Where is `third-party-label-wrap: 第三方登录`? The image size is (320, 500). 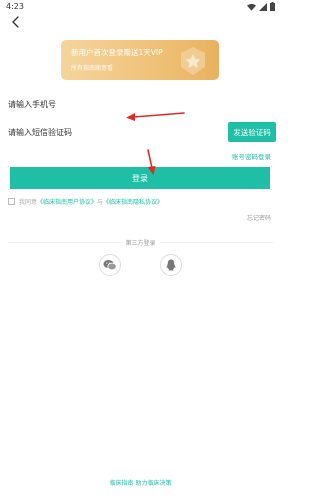
third-party-label-wrap: 第三方登录 is located at coordinates (140, 242).